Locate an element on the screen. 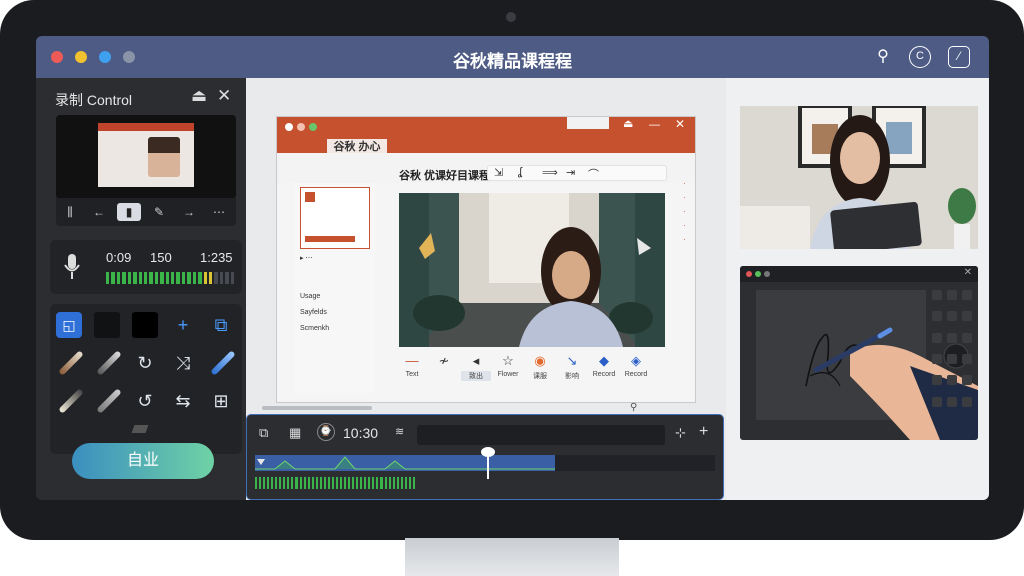 This screenshot has height=576, width=1024. slide-thumbnail is located at coordinates (335, 218).